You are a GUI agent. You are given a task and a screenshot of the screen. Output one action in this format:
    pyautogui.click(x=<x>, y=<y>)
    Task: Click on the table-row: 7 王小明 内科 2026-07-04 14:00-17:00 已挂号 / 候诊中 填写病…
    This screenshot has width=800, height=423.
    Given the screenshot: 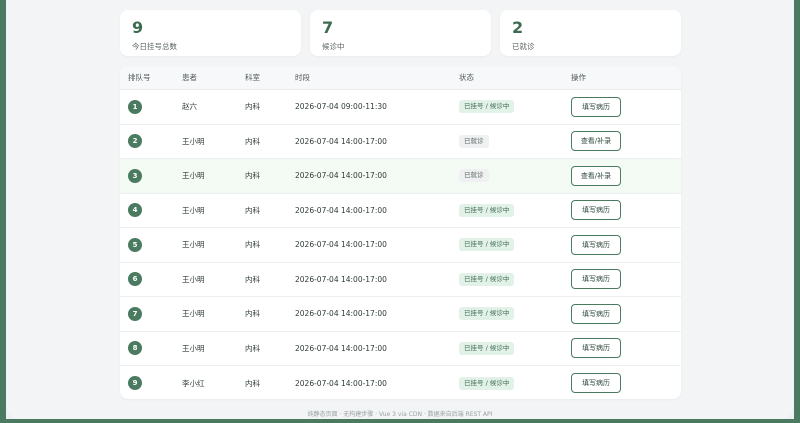 What is the action you would take?
    pyautogui.click(x=400, y=314)
    